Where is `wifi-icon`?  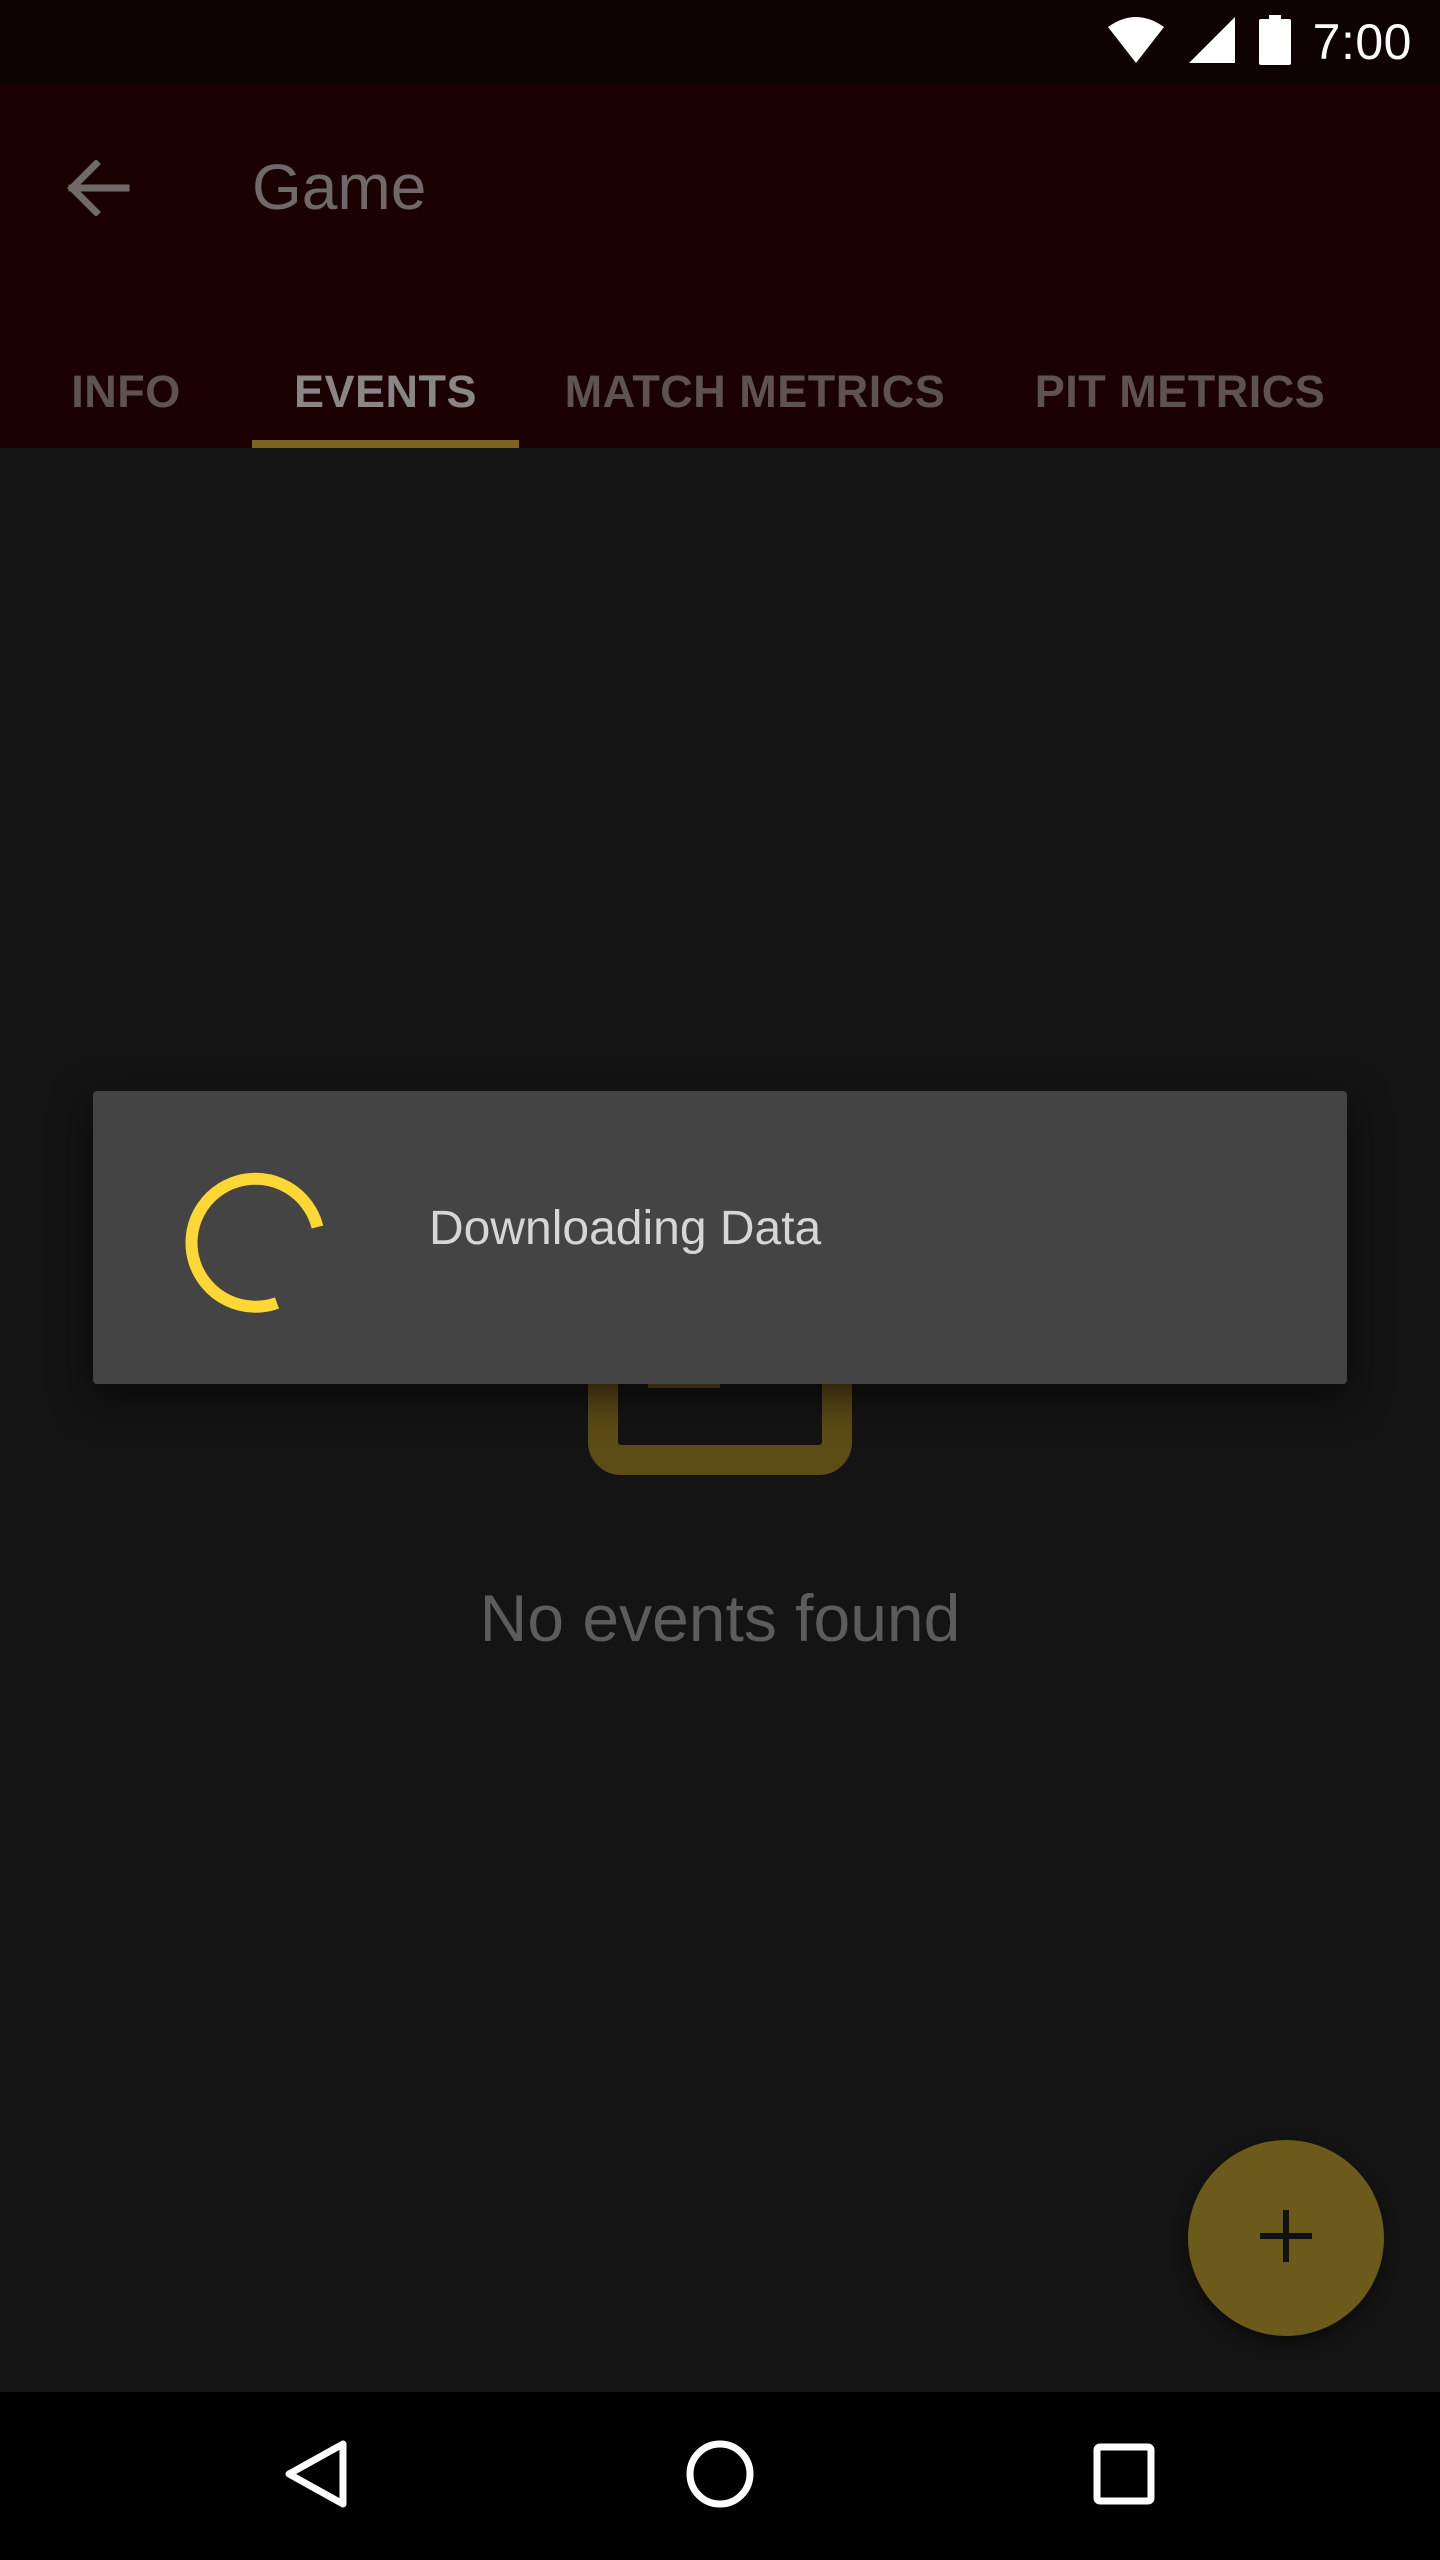
wifi-icon is located at coordinates (1136, 42).